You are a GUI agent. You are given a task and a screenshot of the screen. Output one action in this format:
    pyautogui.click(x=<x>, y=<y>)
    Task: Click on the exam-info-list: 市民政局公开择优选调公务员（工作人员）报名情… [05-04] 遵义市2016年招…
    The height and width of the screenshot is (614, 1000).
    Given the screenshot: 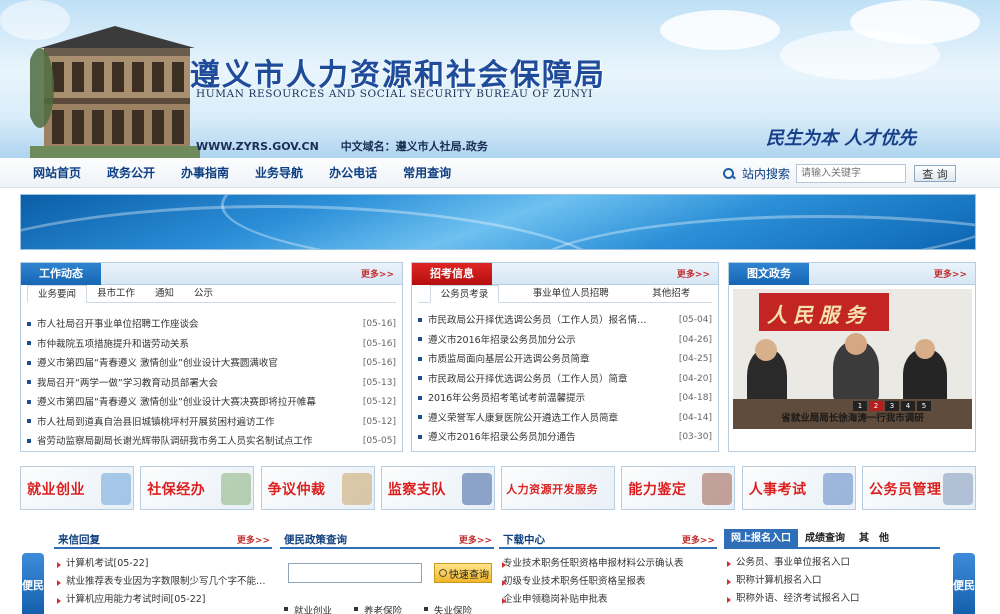 What is the action you would take?
    pyautogui.click(x=565, y=379)
    